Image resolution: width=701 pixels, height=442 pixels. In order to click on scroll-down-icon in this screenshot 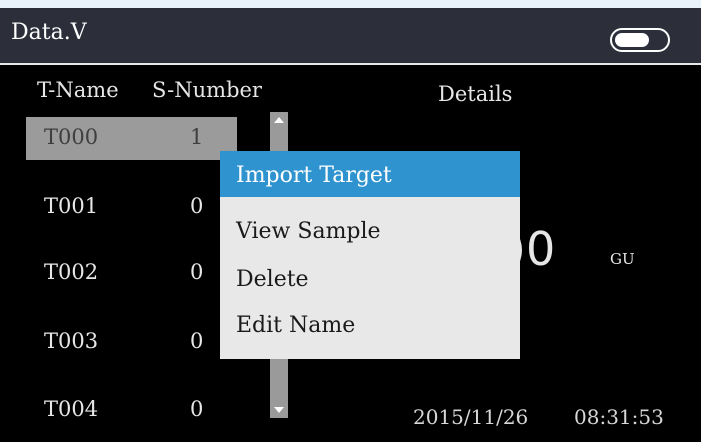, I will do `click(279, 410)`.